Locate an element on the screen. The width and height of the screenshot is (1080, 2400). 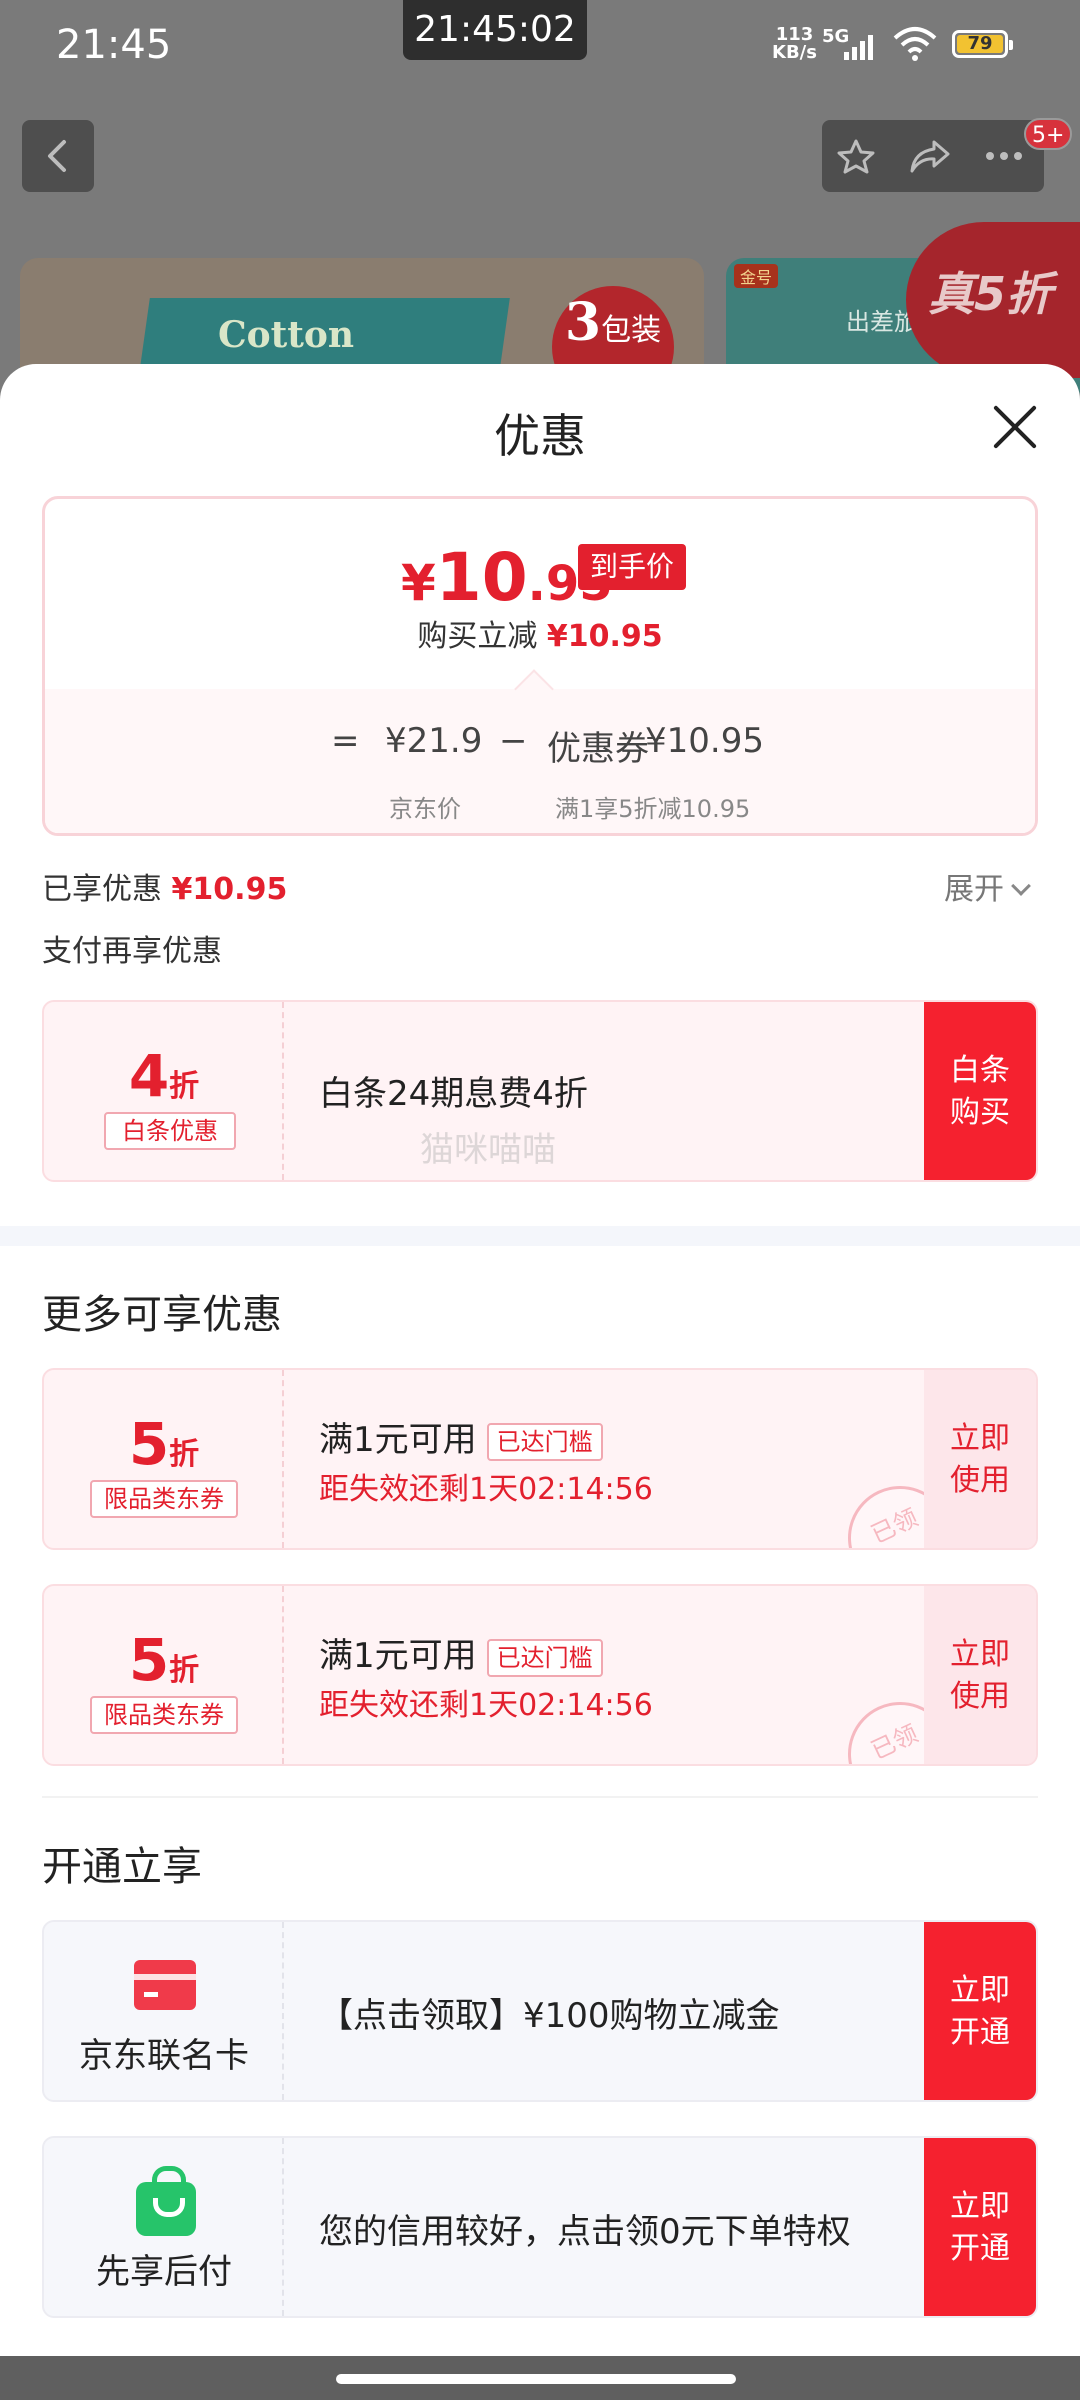
jd-price-caption: 京东价 is located at coordinates (425, 809).